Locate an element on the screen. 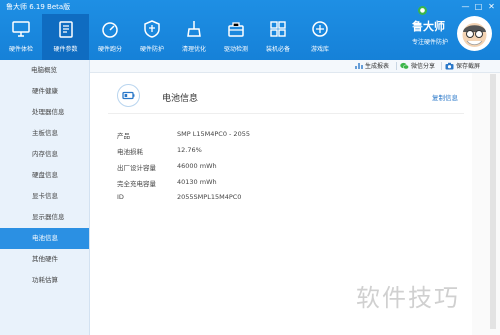 The image size is (500, 335). section-divider is located at coordinates (286, 113).